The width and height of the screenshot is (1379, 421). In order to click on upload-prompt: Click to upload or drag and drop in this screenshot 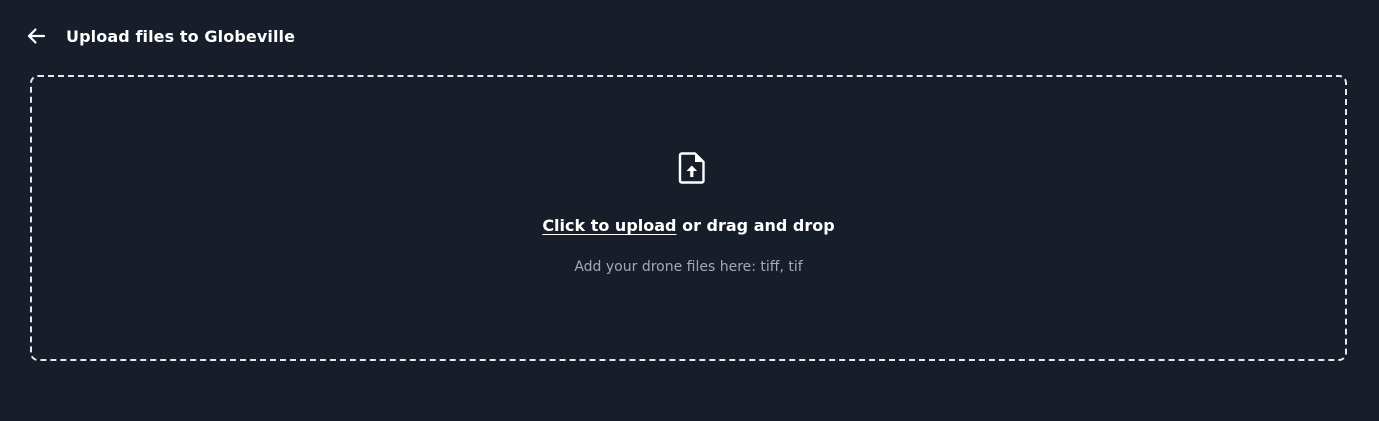, I will do `click(688, 225)`.